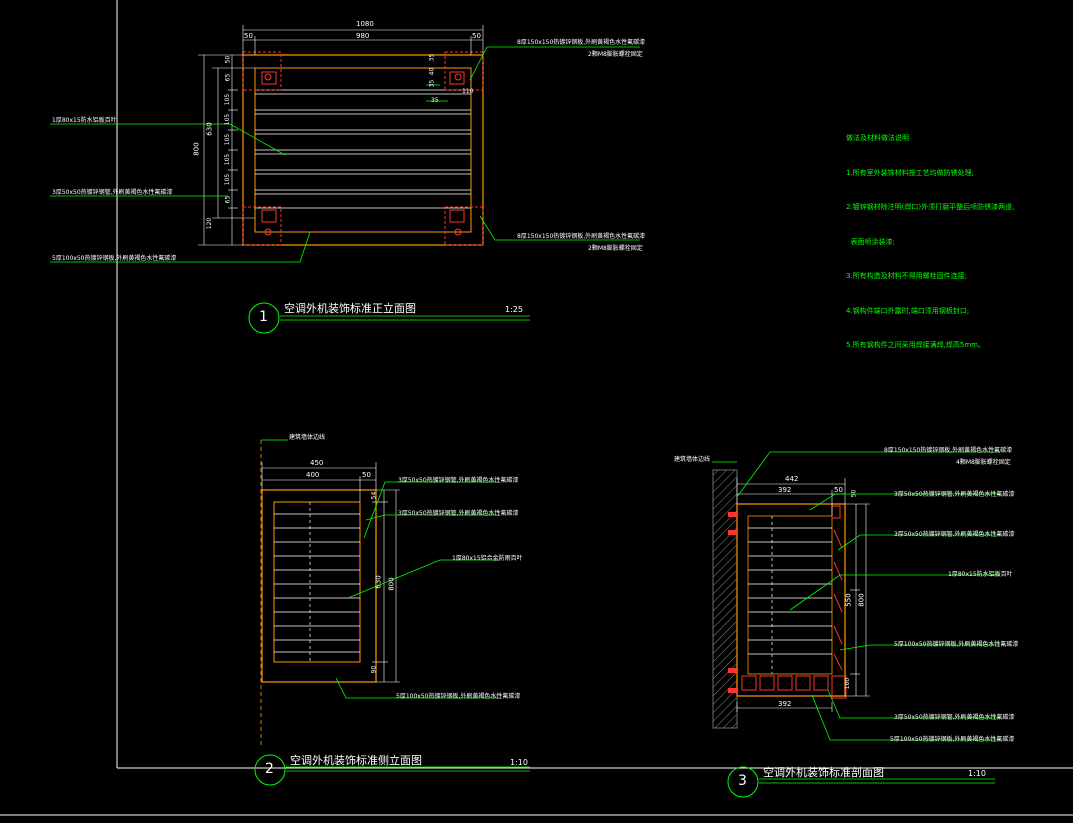  What do you see at coordinates (907, 276) in the screenshot?
I see `notes-line: 3.所有构造及材料不得用螺栓固件连接;` at bounding box center [907, 276].